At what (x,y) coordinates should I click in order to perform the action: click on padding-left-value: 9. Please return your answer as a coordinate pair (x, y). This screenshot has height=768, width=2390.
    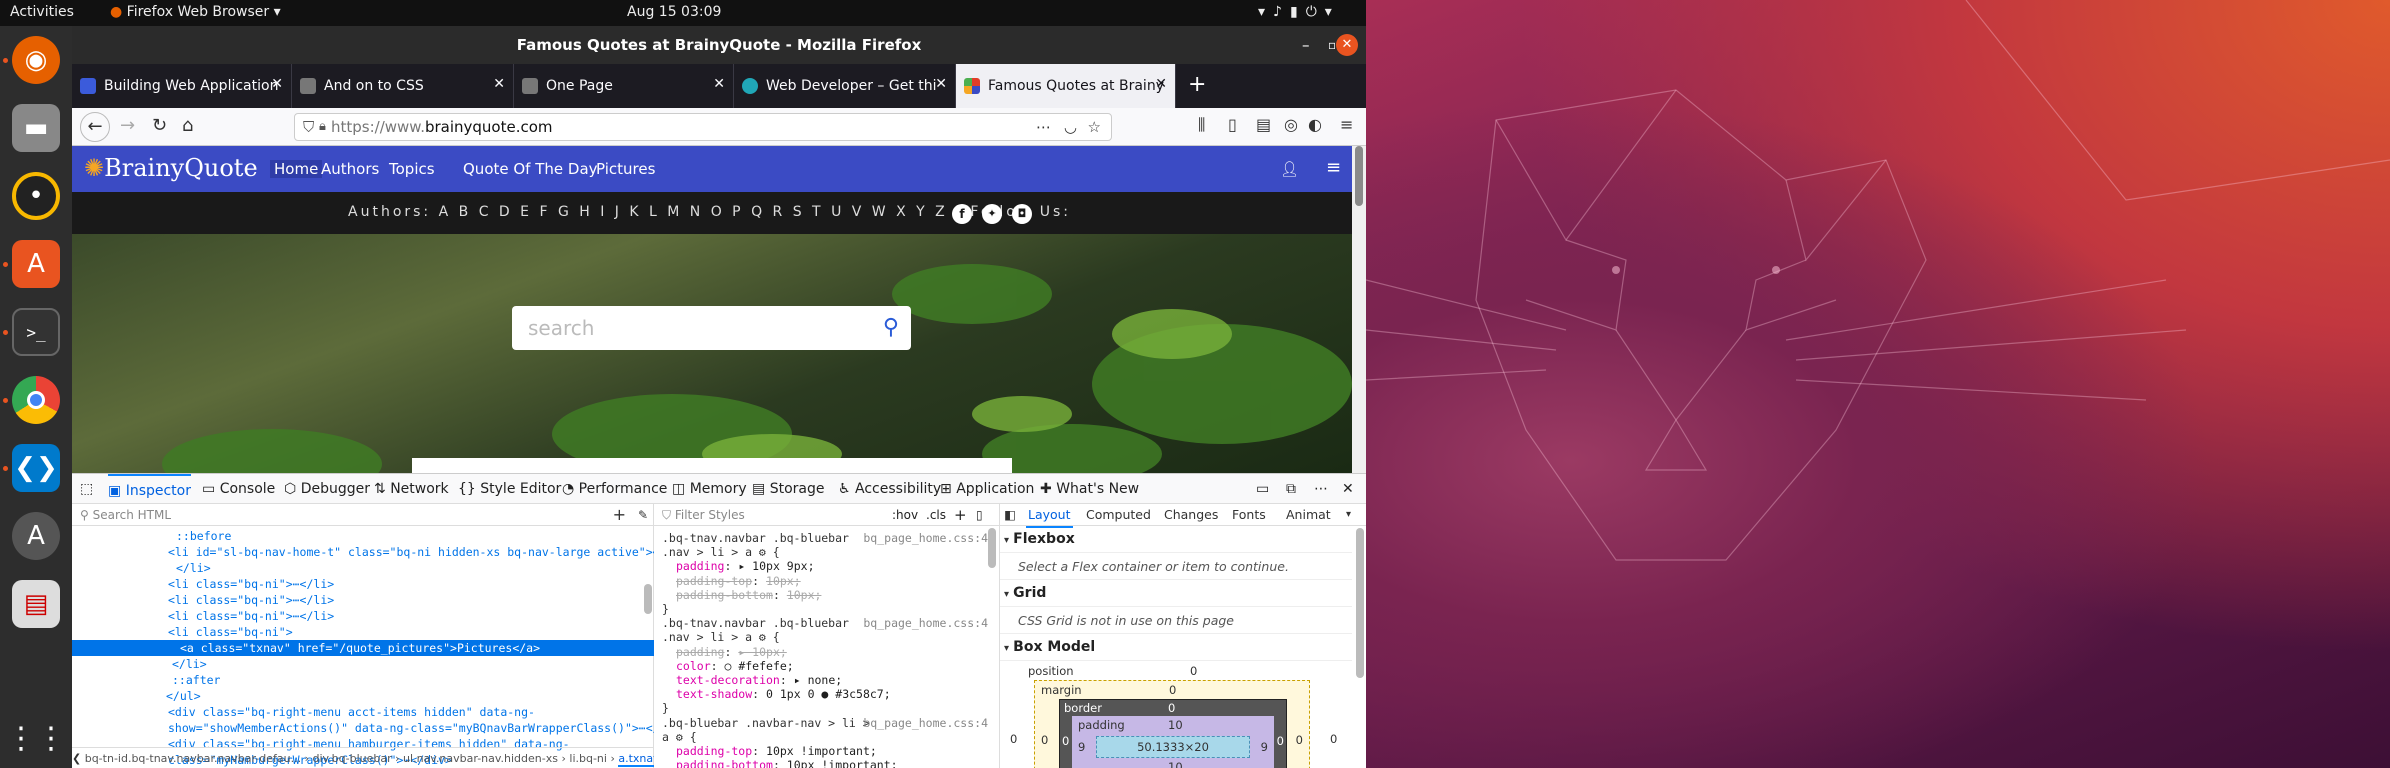
    Looking at the image, I should click on (1081, 747).